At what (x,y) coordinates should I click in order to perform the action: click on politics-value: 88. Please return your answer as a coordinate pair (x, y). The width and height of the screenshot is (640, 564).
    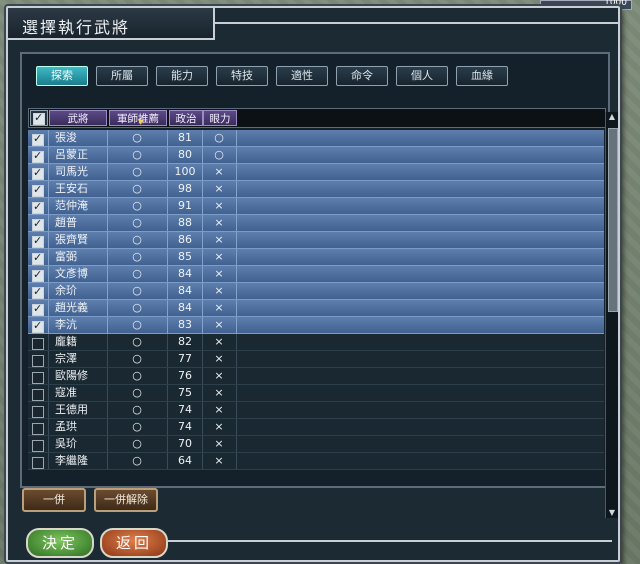
    Looking at the image, I should click on (185, 222).